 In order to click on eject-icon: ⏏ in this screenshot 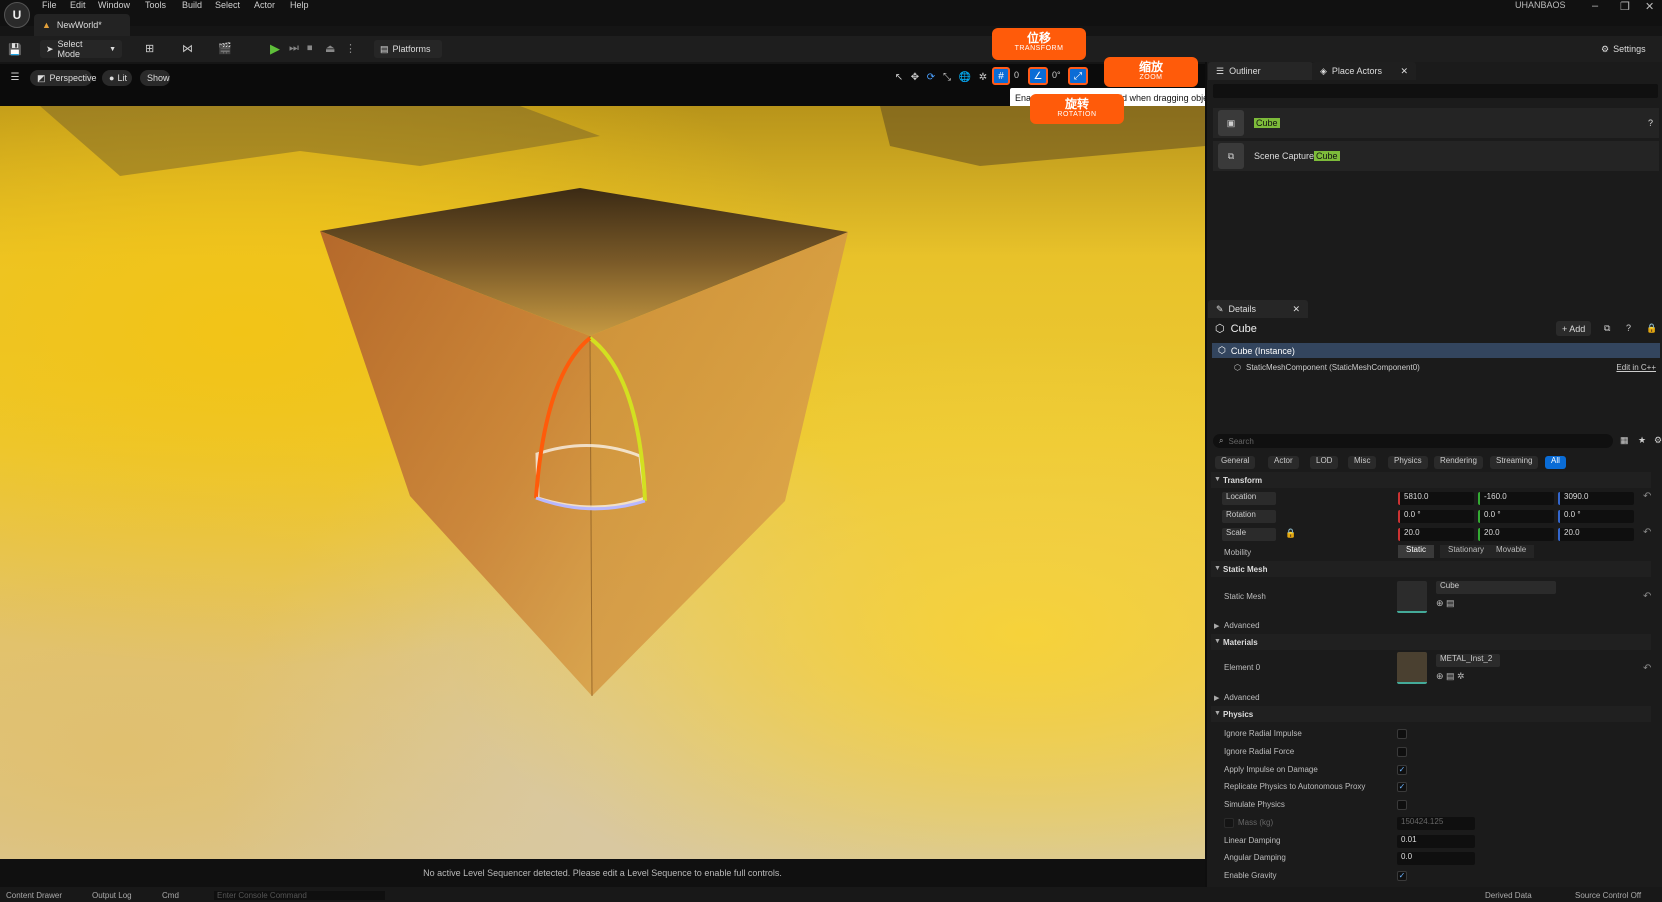, I will do `click(330, 48)`.